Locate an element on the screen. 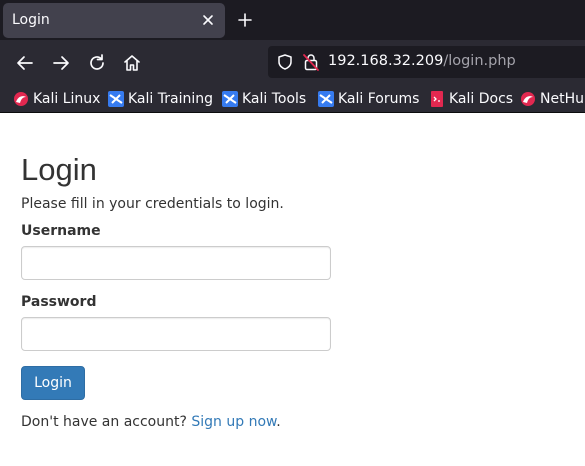 Image resolution: width=585 pixels, height=466 pixels. bookmark-kali-training: Kali Training is located at coordinates (160, 99).